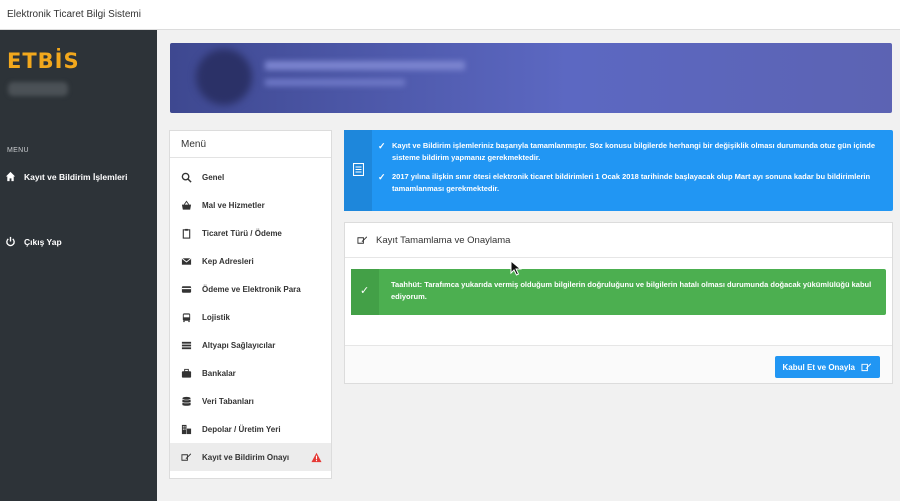 This screenshot has height=501, width=900. I want to click on menu-item-confirmation: Kayıt ve Bildirim Onayı, so click(250, 457).